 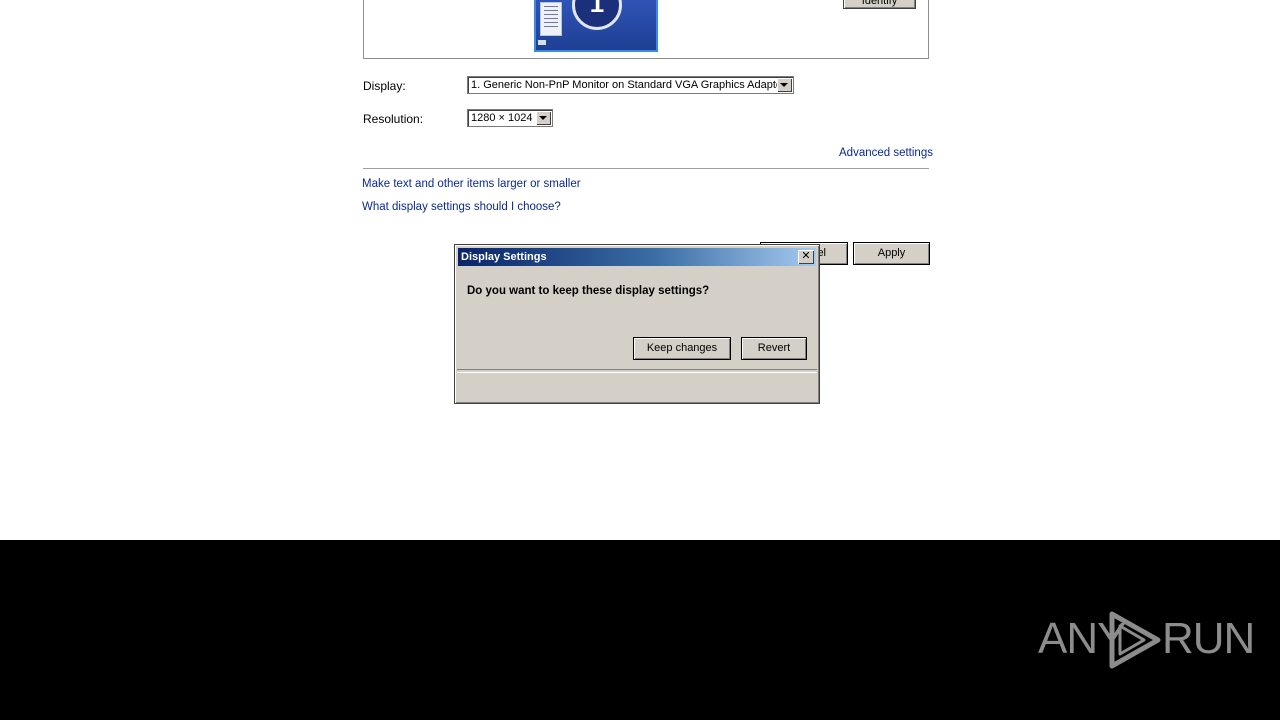 I want to click on identify-button: Identify, so click(x=879, y=4).